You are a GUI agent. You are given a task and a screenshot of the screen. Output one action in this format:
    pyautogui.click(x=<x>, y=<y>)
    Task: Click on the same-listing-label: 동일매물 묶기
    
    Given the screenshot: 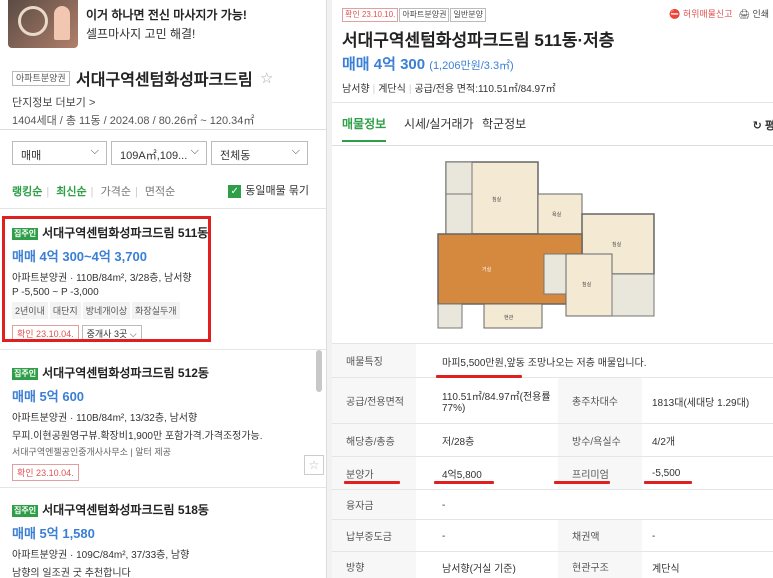 What is the action you would take?
    pyautogui.click(x=277, y=191)
    